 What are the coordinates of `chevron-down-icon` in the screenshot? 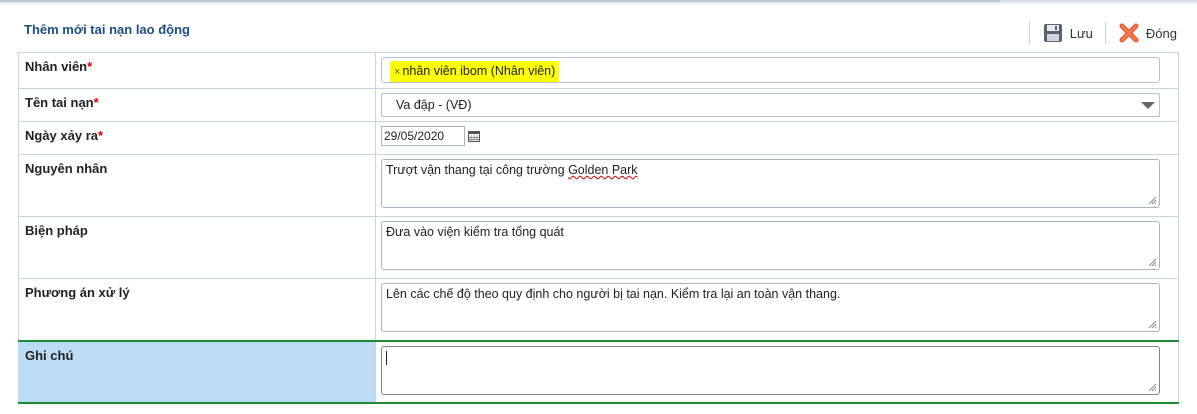 It's located at (1148, 105).